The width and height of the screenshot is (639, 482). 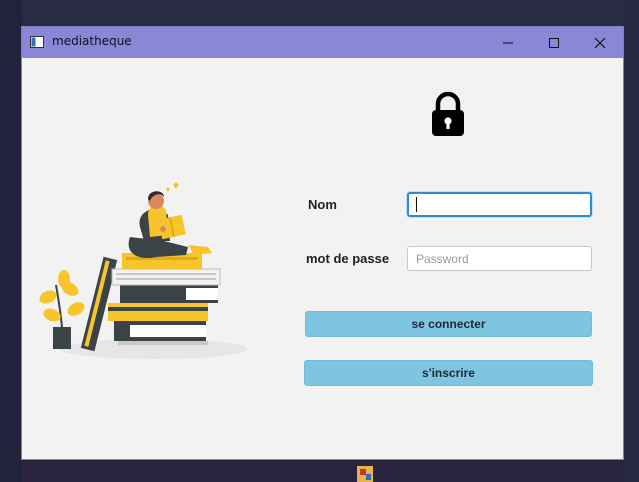 I want to click on minimize-icon, so click(x=508, y=42).